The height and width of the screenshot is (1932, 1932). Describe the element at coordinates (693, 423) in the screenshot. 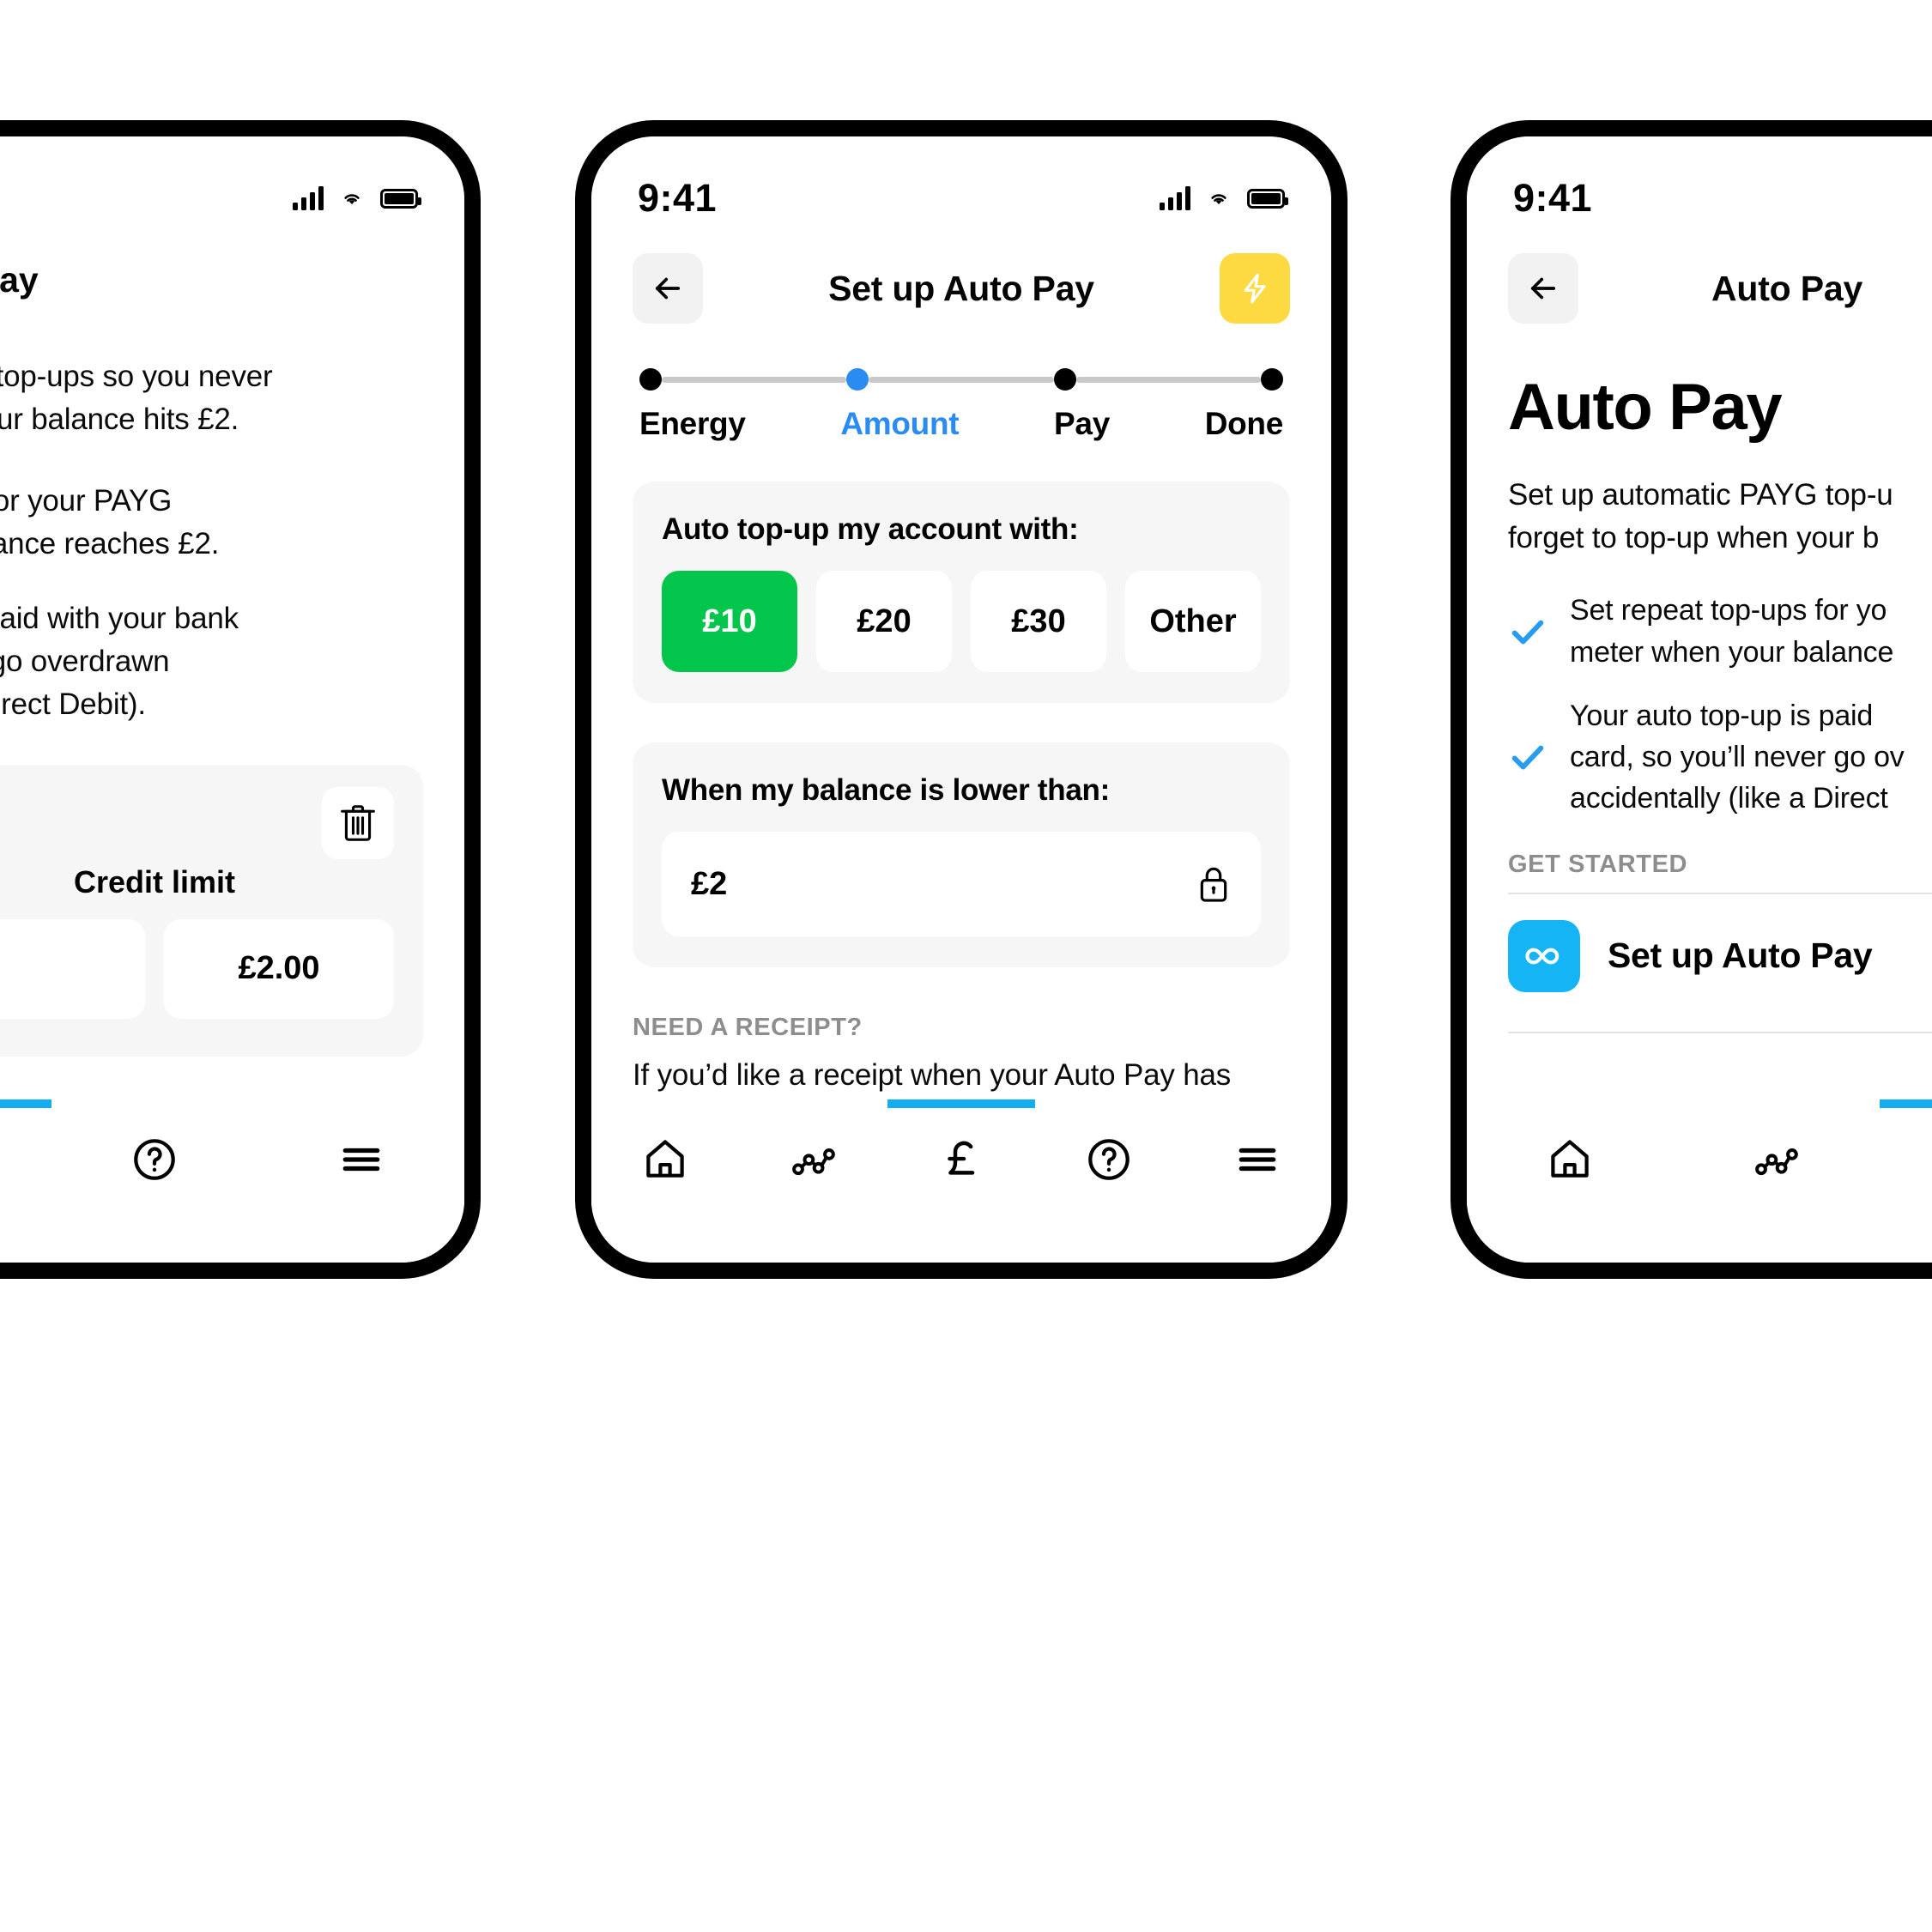

I see `stepper-label-energy: Energy` at that location.